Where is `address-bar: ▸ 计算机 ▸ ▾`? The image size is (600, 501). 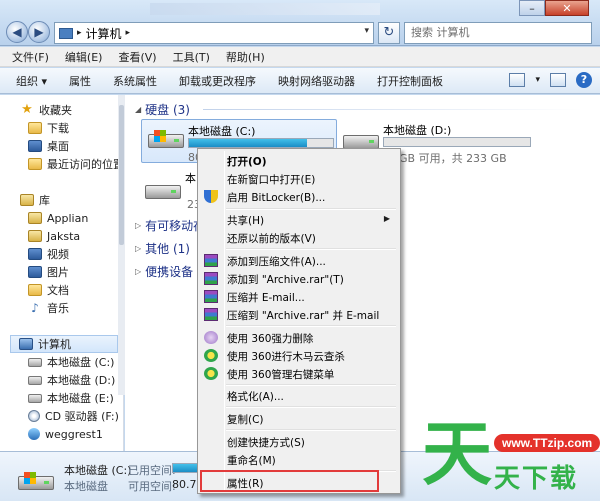 address-bar: ▸ 计算机 ▸ ▾ is located at coordinates (214, 33).